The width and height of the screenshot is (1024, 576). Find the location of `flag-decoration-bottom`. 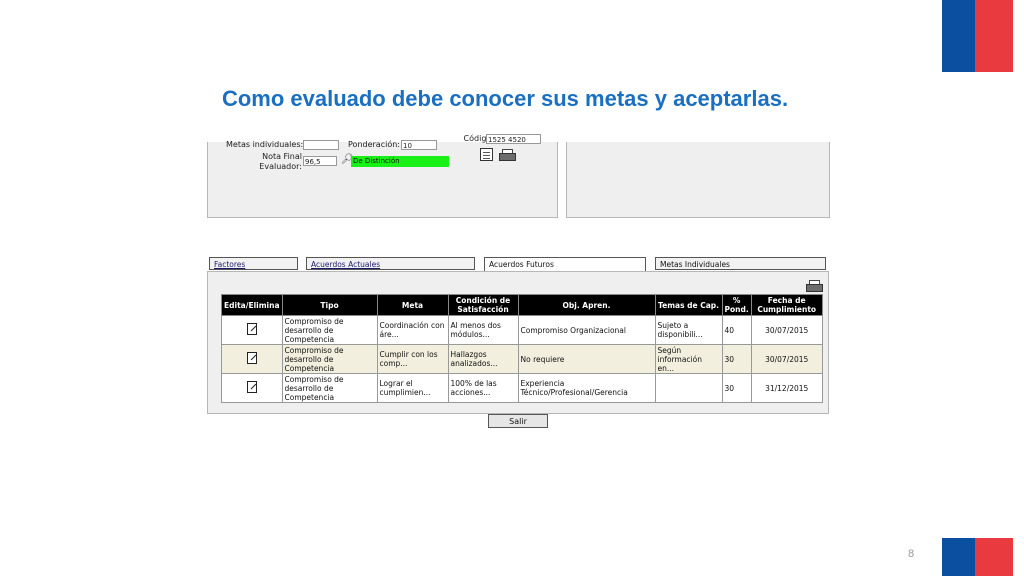

flag-decoration-bottom is located at coordinates (977, 557).